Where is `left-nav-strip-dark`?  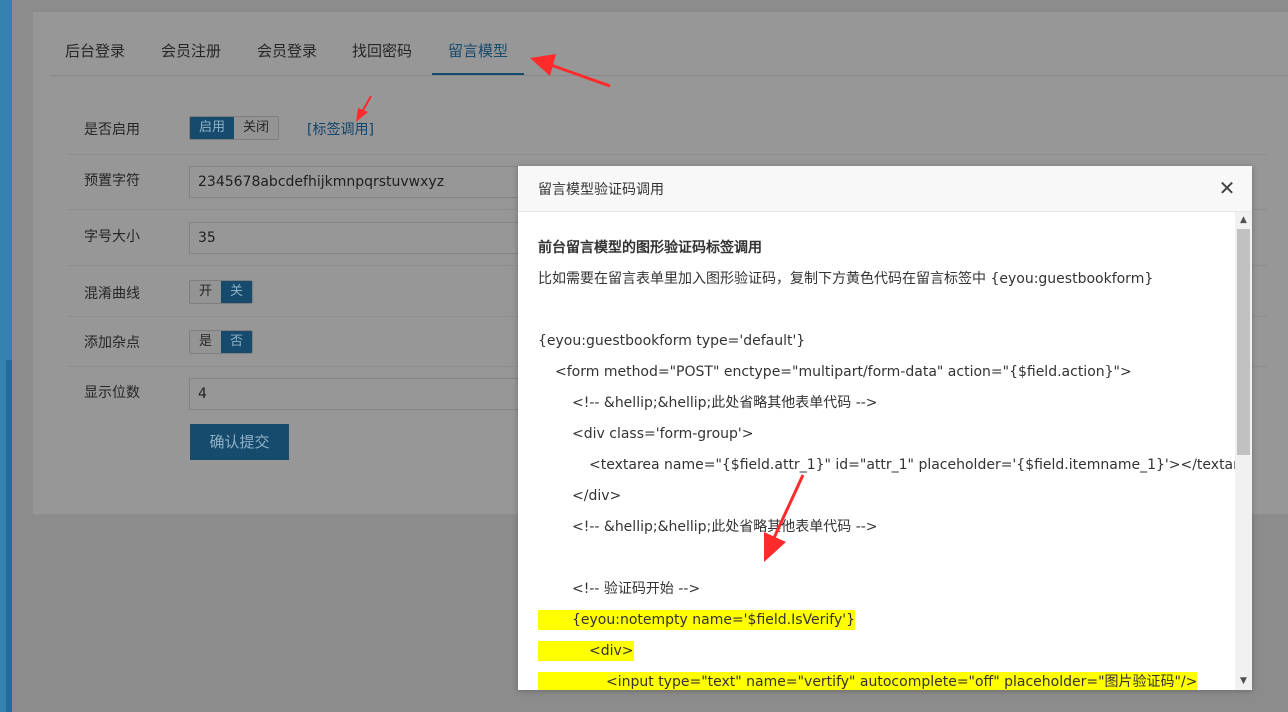
left-nav-strip-dark is located at coordinates (9, 536).